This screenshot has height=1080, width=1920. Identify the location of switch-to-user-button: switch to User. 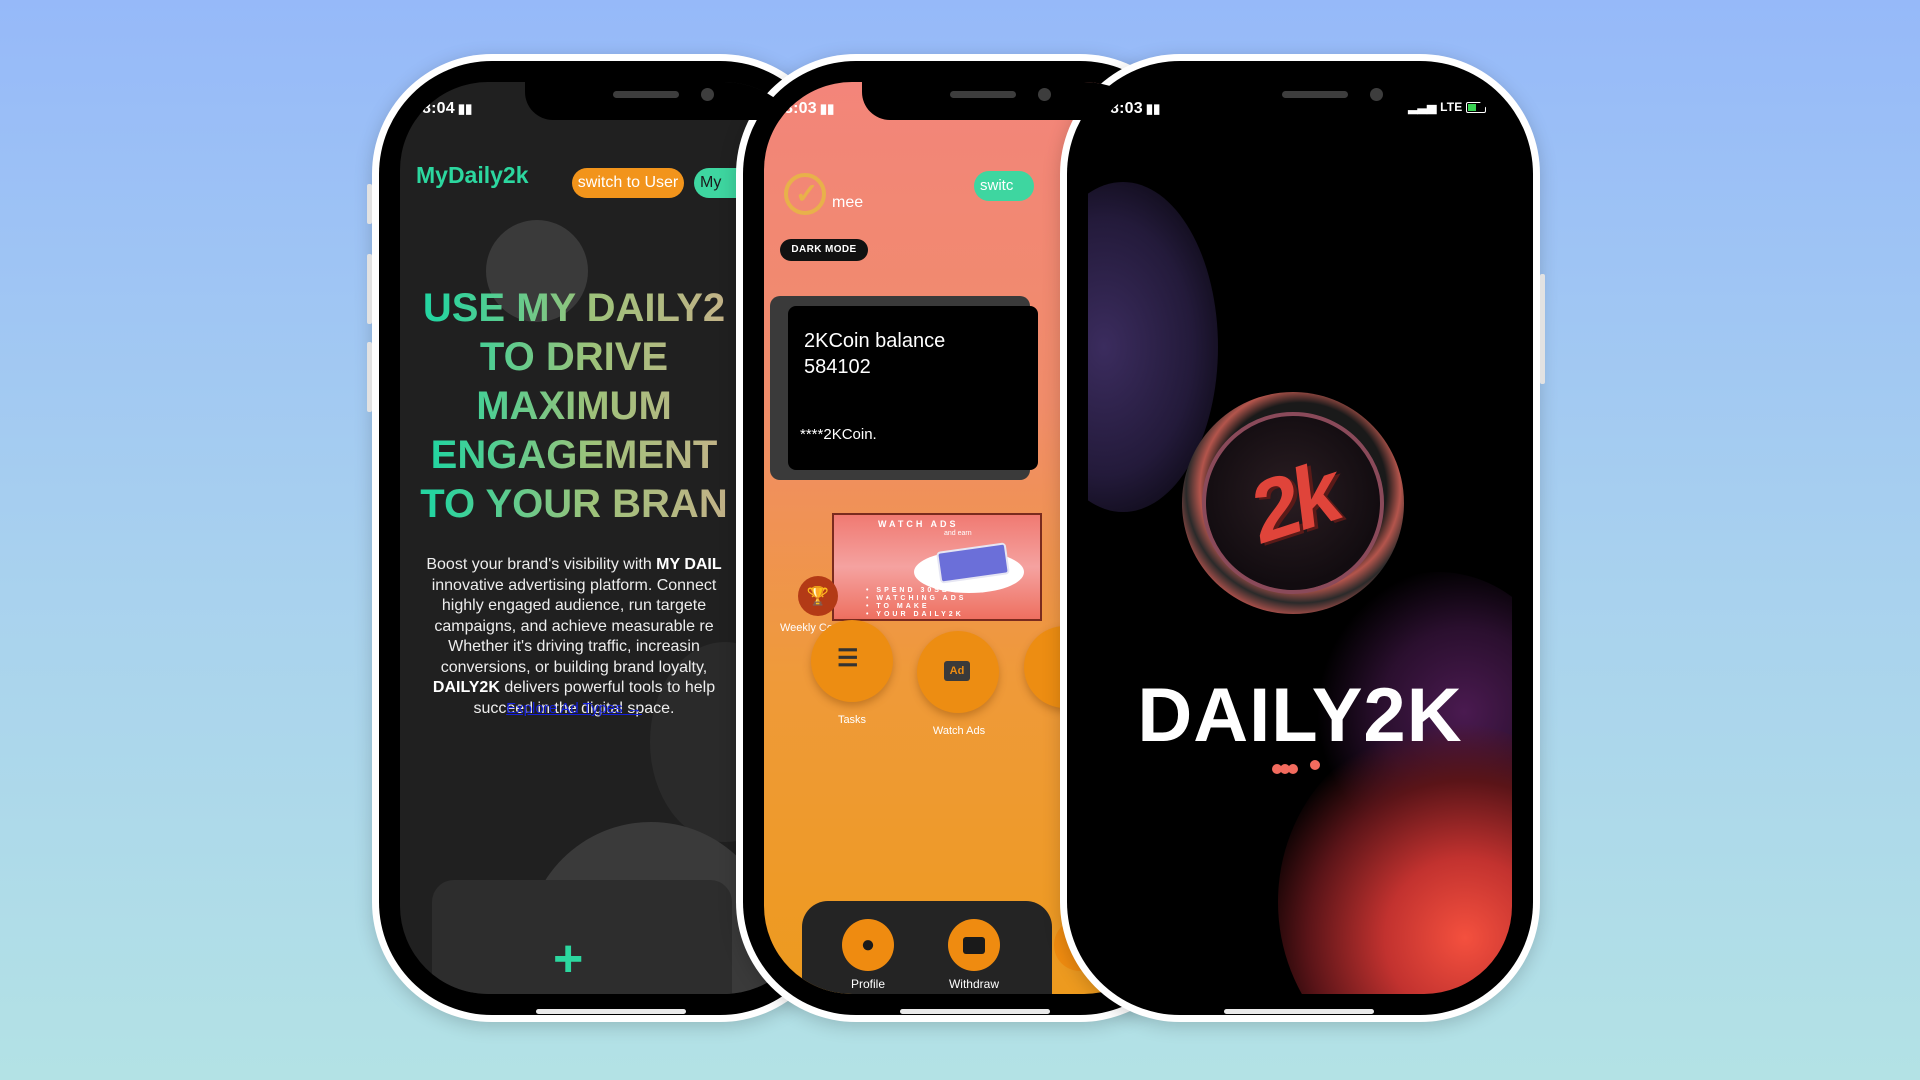
(628, 183).